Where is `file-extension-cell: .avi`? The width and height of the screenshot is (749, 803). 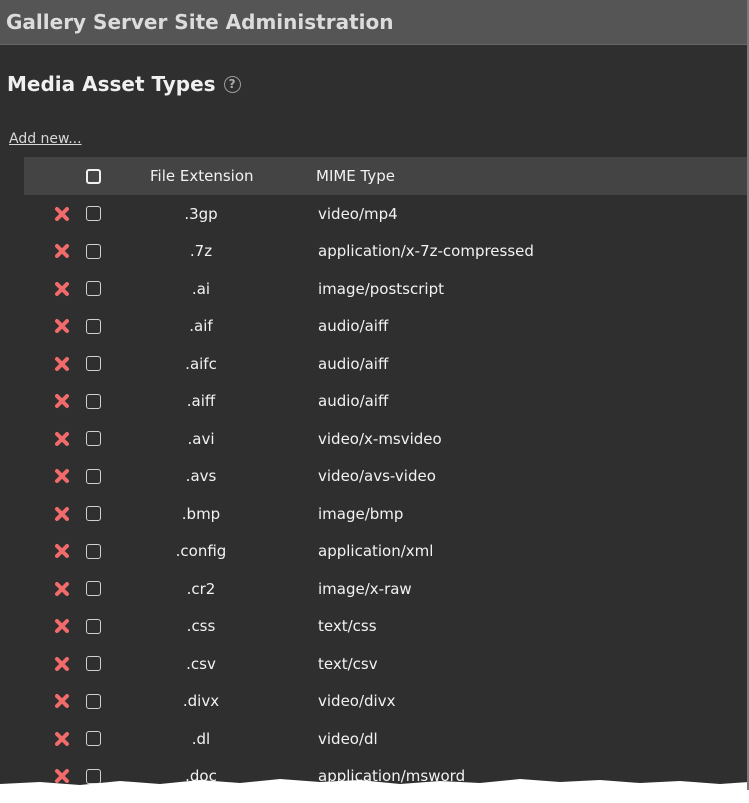 file-extension-cell: .avi is located at coordinates (201, 438).